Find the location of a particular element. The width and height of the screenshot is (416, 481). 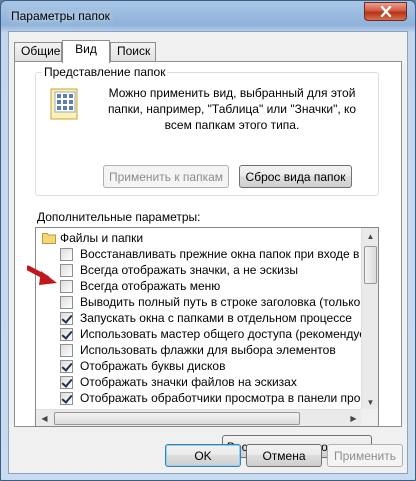

reset-folders-button: Сброс вида папок is located at coordinates (295, 176).